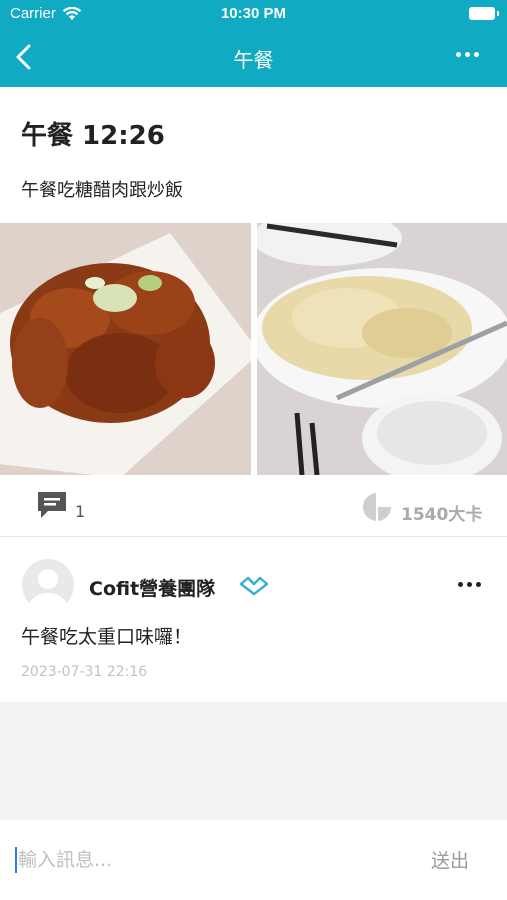 This screenshot has height=900, width=507. I want to click on calorie-pie-icon, so click(377, 507).